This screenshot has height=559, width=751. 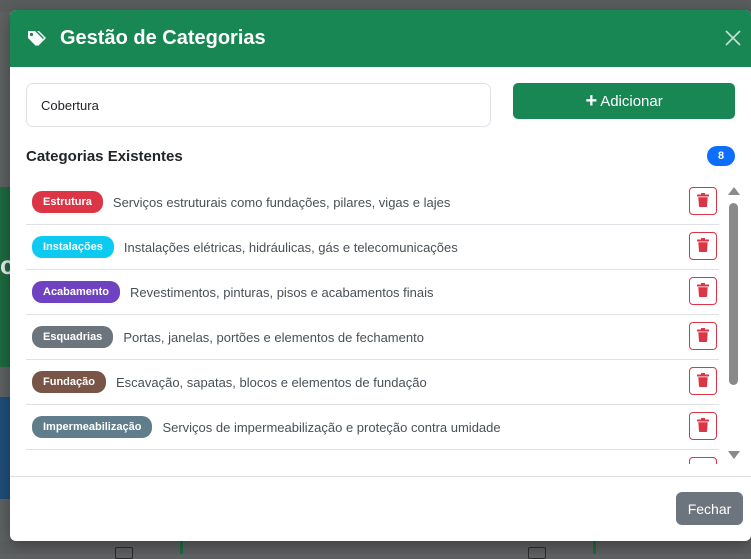 What do you see at coordinates (380, 156) in the screenshot?
I see `section-header: Categorias Existentes 8` at bounding box center [380, 156].